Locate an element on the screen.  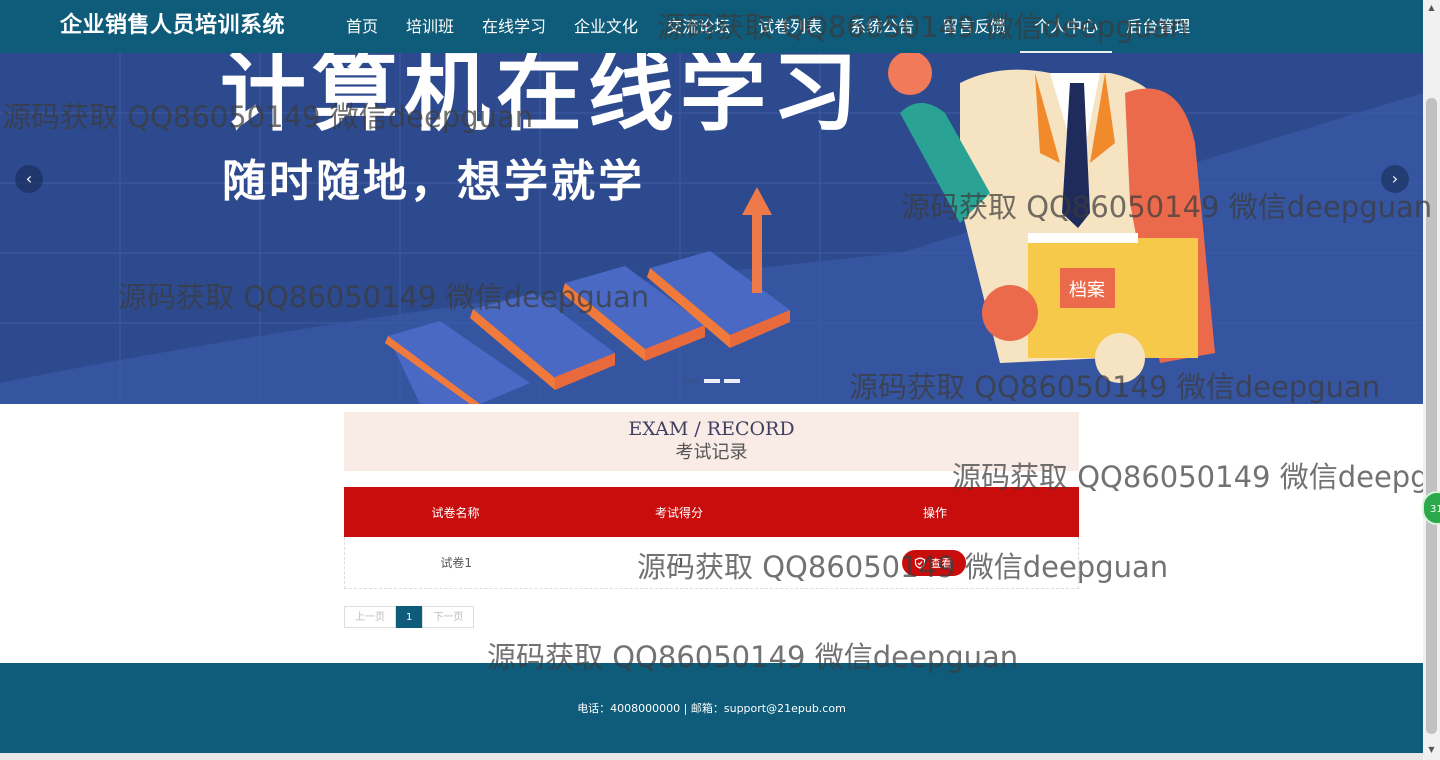
chevron-left-icon: ‹ is located at coordinates (29, 178).